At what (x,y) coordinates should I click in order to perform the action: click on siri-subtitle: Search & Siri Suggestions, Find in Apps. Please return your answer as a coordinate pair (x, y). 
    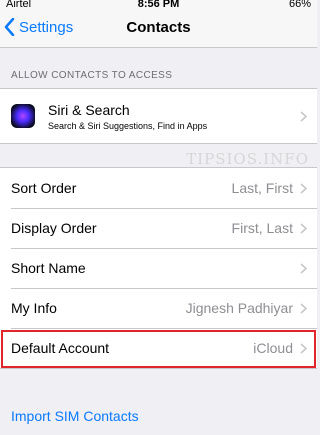
    Looking at the image, I should click on (128, 125).